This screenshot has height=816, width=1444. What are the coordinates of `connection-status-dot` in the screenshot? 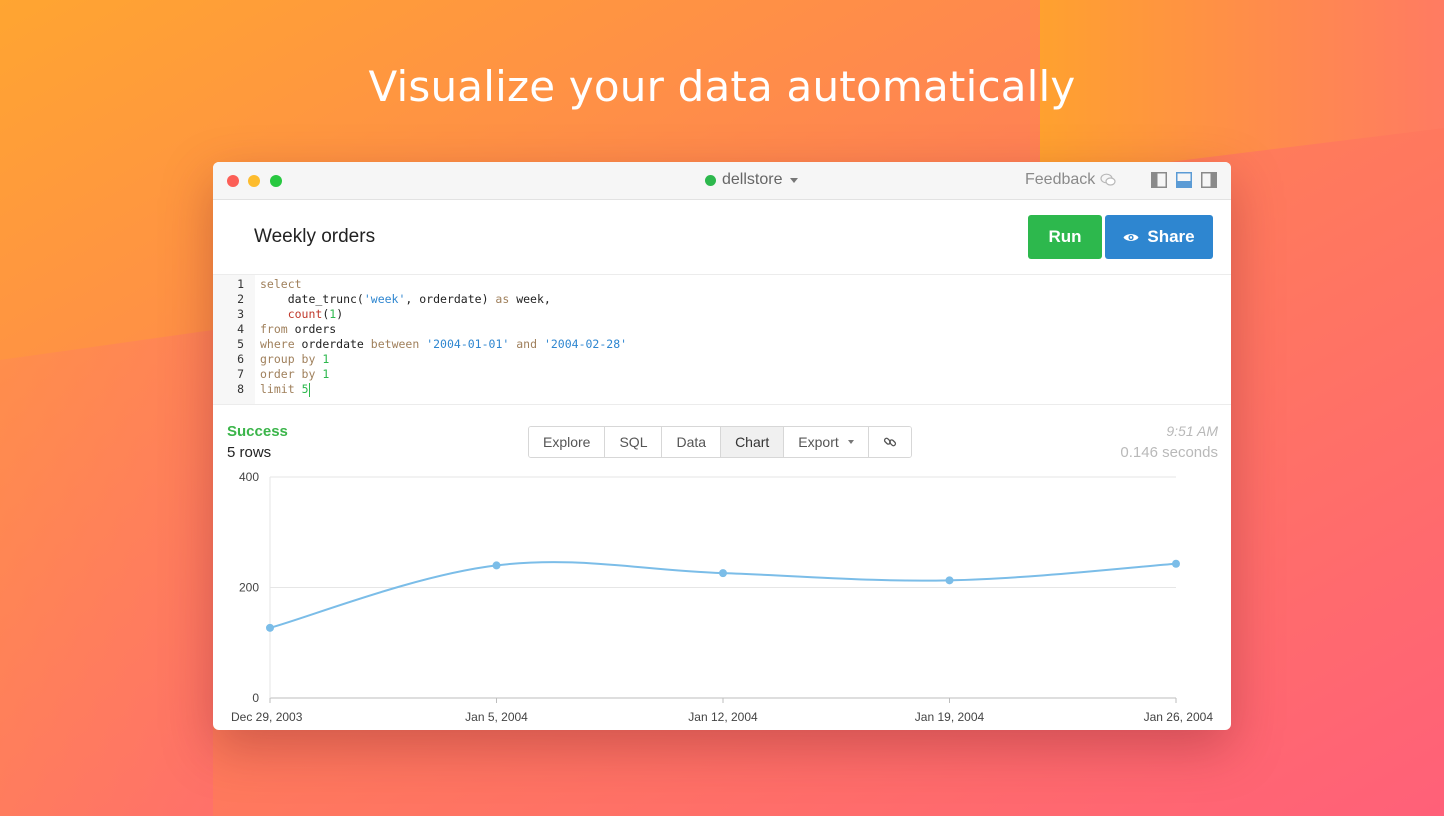 It's located at (710, 180).